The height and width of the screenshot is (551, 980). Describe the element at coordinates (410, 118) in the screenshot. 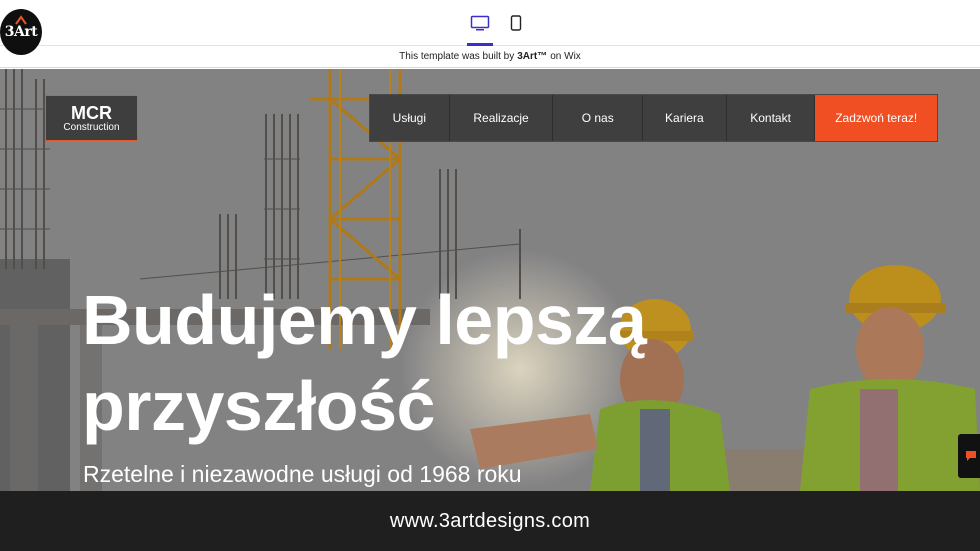

I see `nav-item-uslugi: Usługi` at that location.